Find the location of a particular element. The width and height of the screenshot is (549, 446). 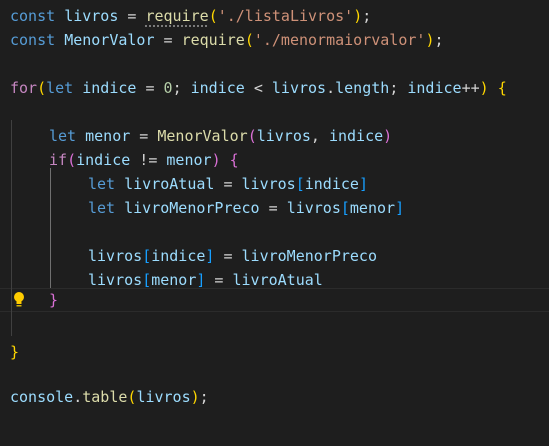

code-line-12: livros[menor] = livroAtual is located at coordinates (205, 280).